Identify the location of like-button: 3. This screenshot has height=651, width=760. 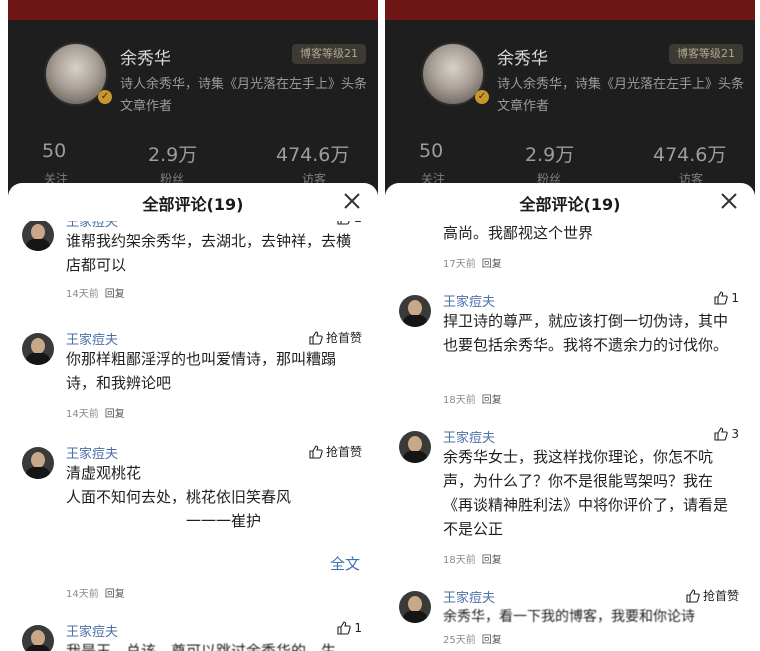
(726, 434).